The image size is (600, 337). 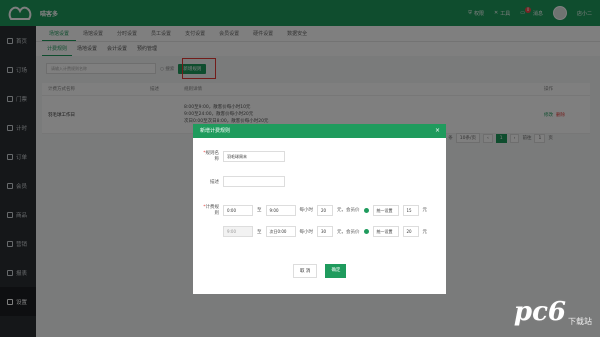 What do you see at coordinates (319, 131) in the screenshot?
I see `dialog-header: 新增计费规则 ×` at bounding box center [319, 131].